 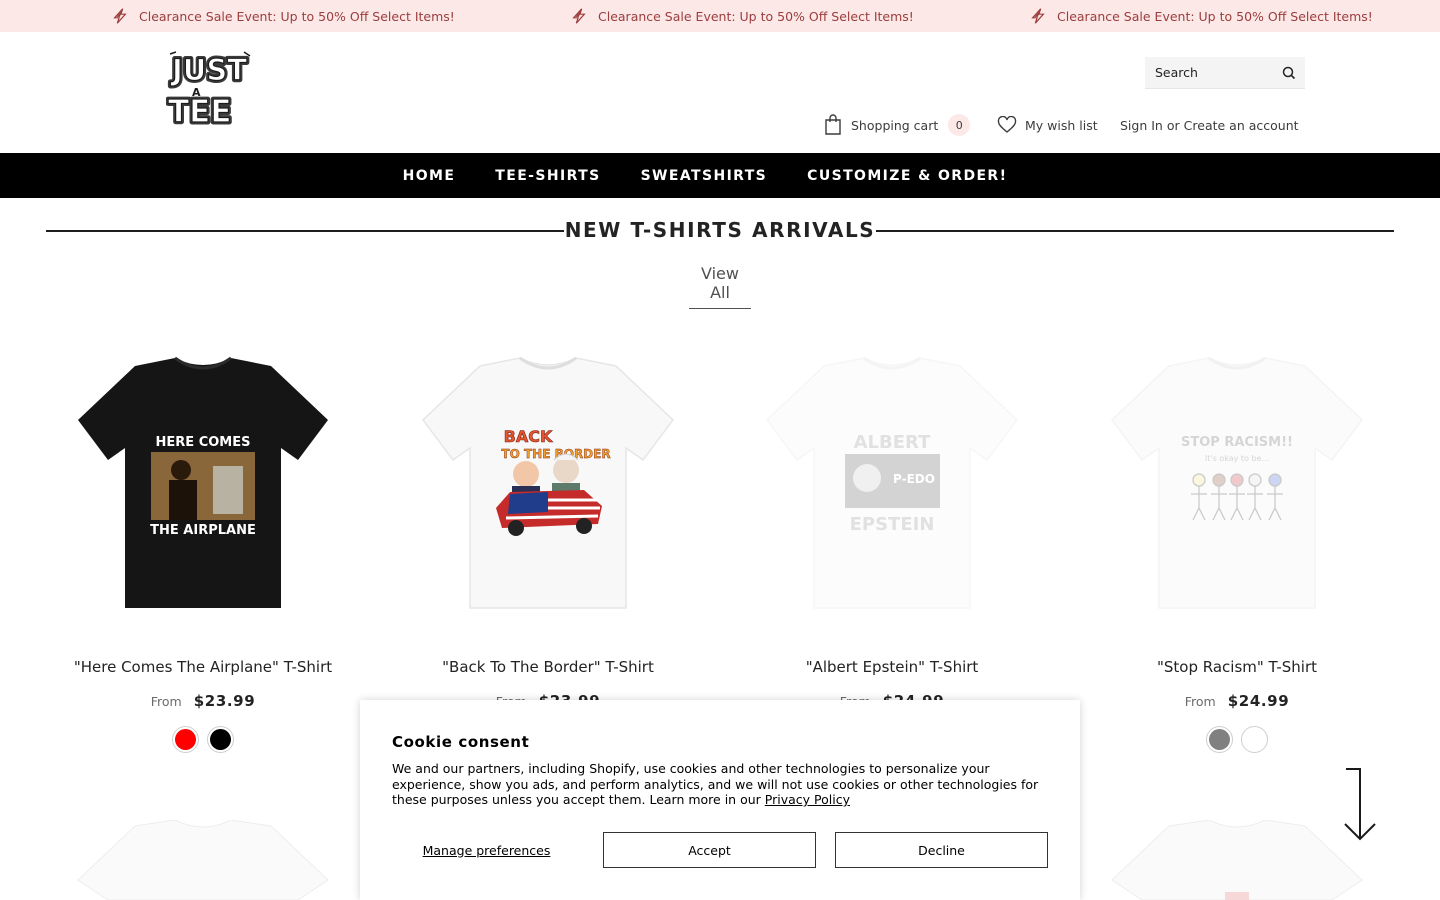 What do you see at coordinates (720, 230) in the screenshot?
I see `section-title: NEW T-SHIRTS ARRIVALS` at bounding box center [720, 230].